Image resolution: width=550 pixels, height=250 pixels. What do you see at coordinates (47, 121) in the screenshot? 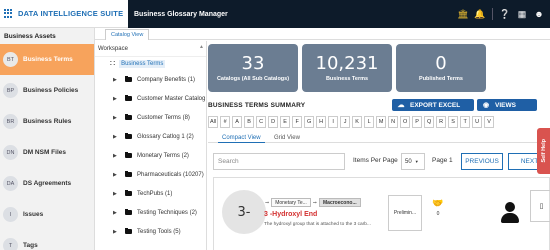
I see `sidebar-item-business-rules: BR Business Rules` at bounding box center [47, 121].